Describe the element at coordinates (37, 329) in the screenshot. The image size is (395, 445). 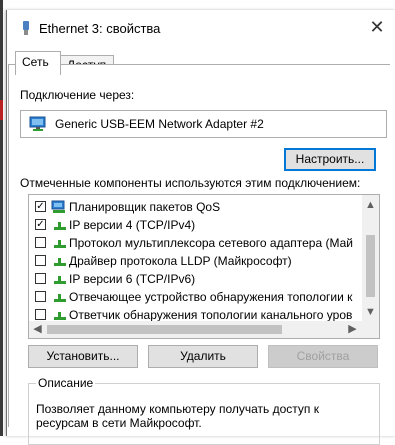
I see `scroll-left-icon: ◀` at that location.